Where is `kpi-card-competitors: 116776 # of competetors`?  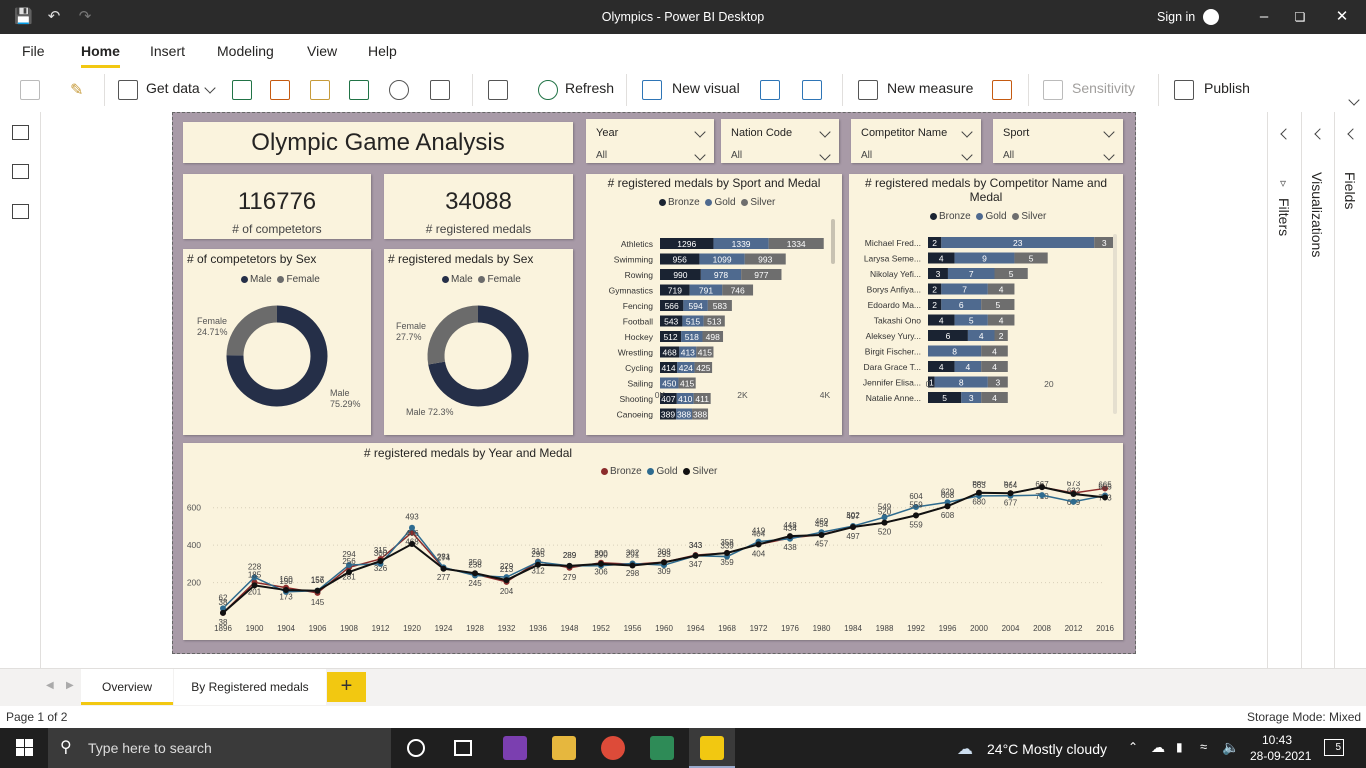
kpi-card-competitors: 116776 # of competetors is located at coordinates (277, 206).